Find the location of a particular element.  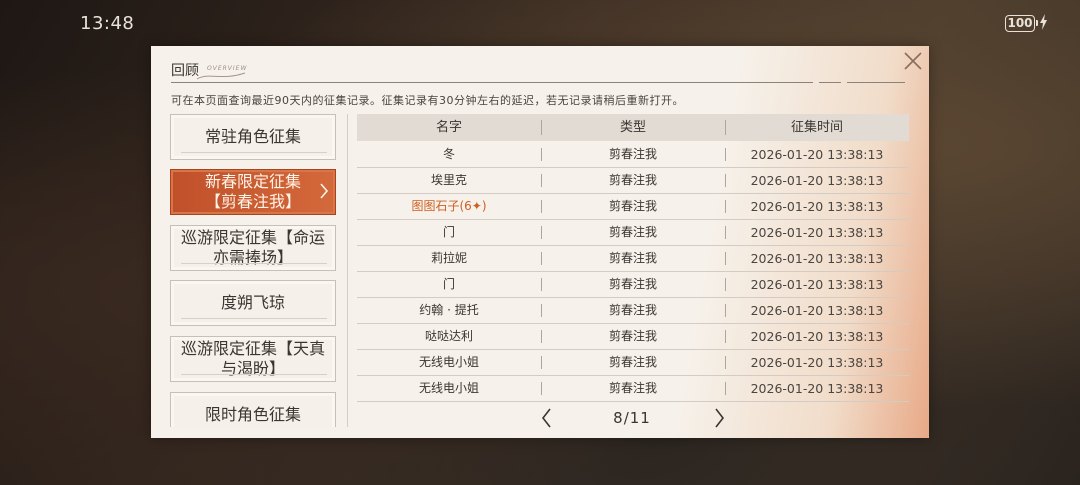

cell-name: 图图石子(6✦) is located at coordinates (449, 206).